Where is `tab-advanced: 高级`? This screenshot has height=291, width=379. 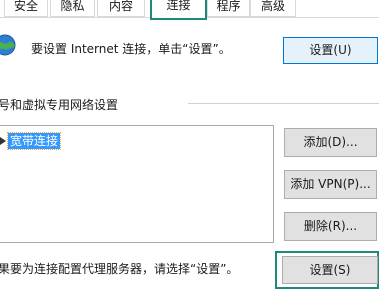 tab-advanced: 高级 is located at coordinates (273, 8).